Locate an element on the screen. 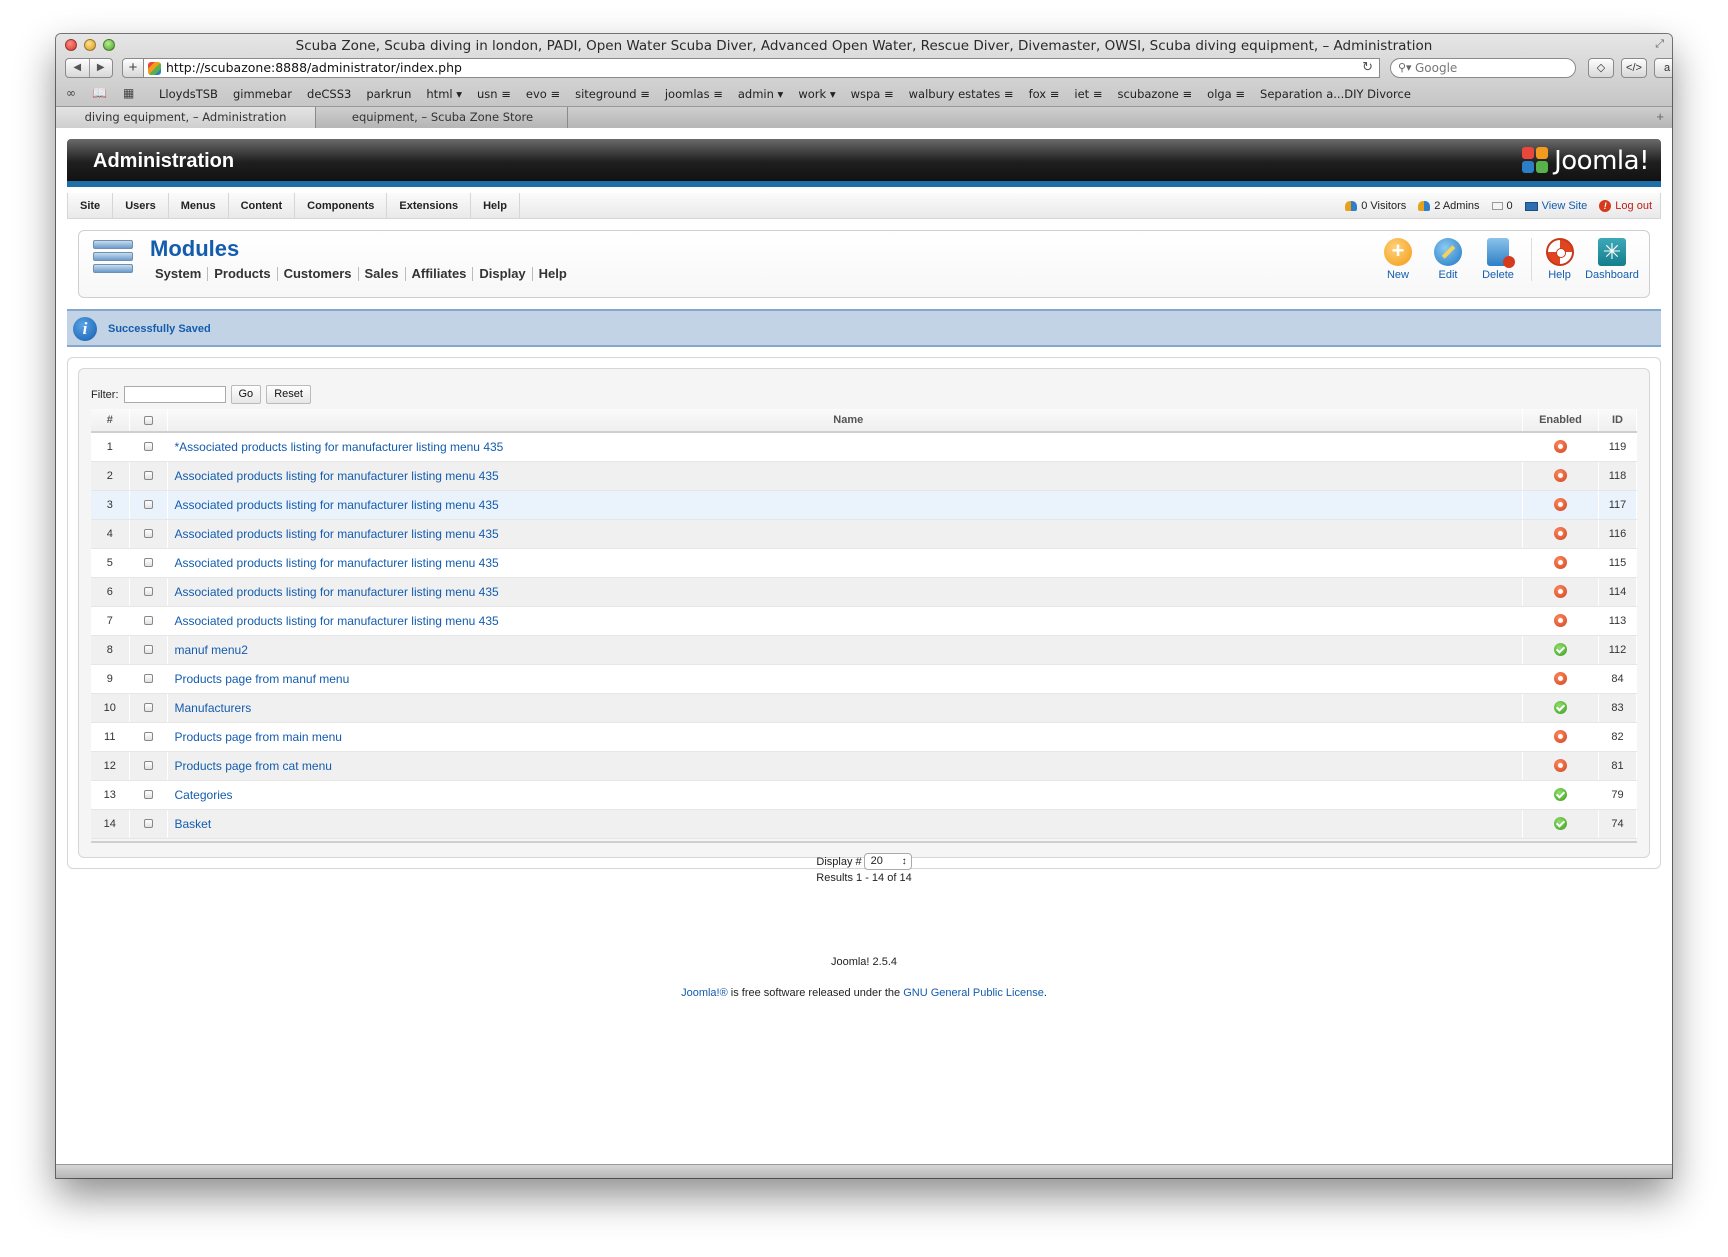 The width and height of the screenshot is (1728, 1257). add-bookmark-button: + is located at coordinates (133, 68).